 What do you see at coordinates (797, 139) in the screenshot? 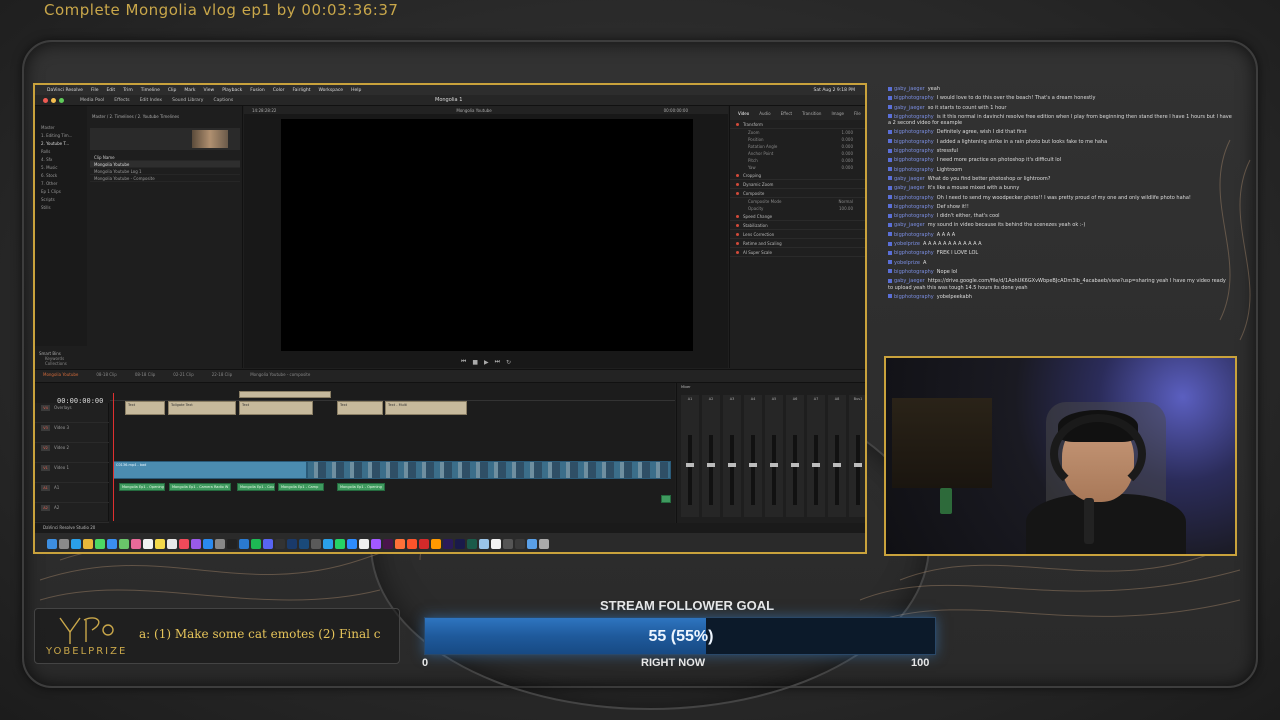
I see `inspector-row: Position 0.000` at bounding box center [797, 139].